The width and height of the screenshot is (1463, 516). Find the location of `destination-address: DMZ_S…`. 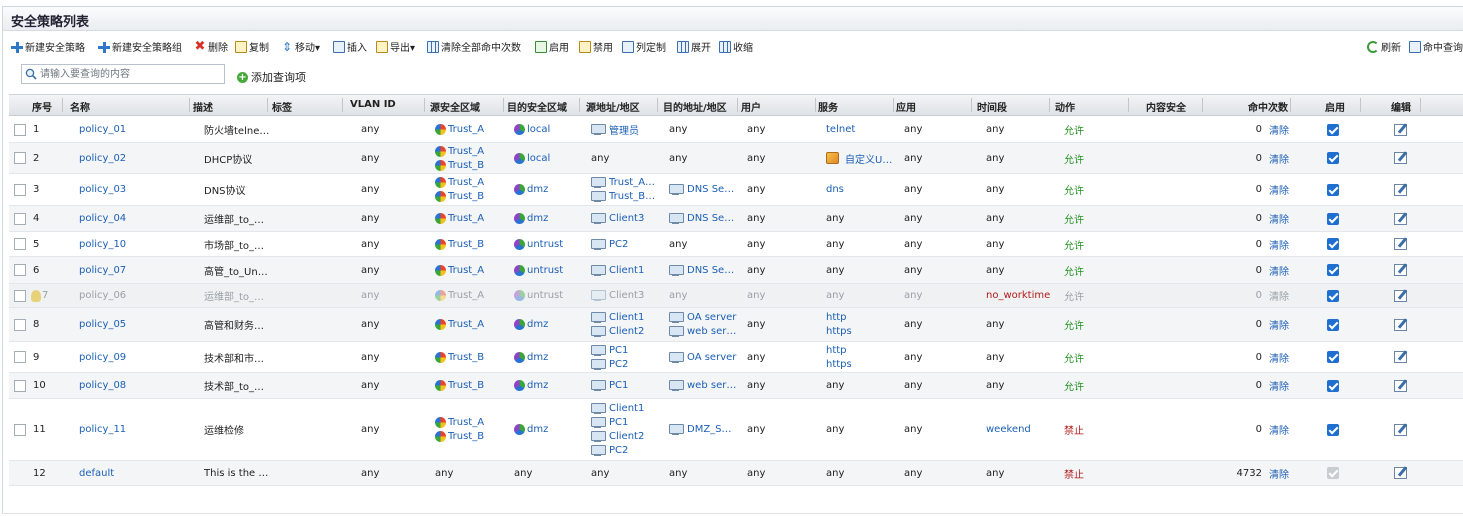

destination-address: DMZ_S… is located at coordinates (709, 429).